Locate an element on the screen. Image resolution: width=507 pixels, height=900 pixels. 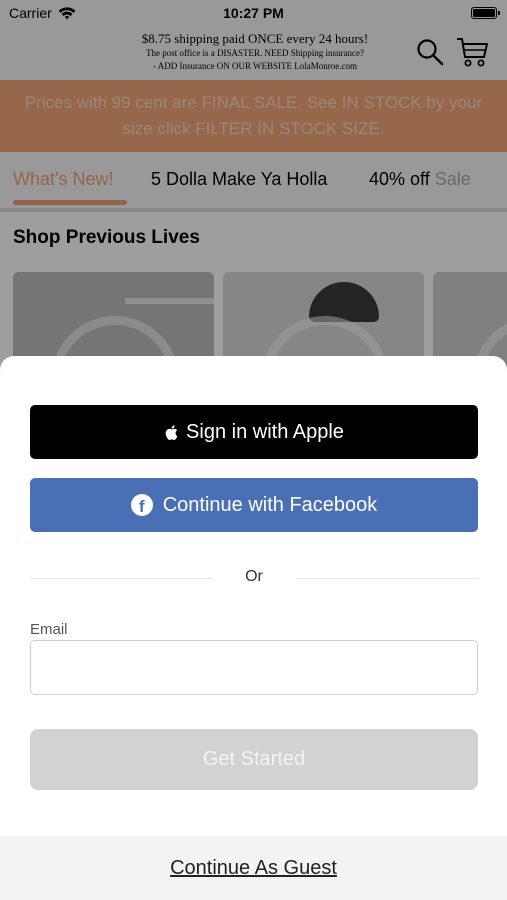
divider-line-right is located at coordinates (387, 578).